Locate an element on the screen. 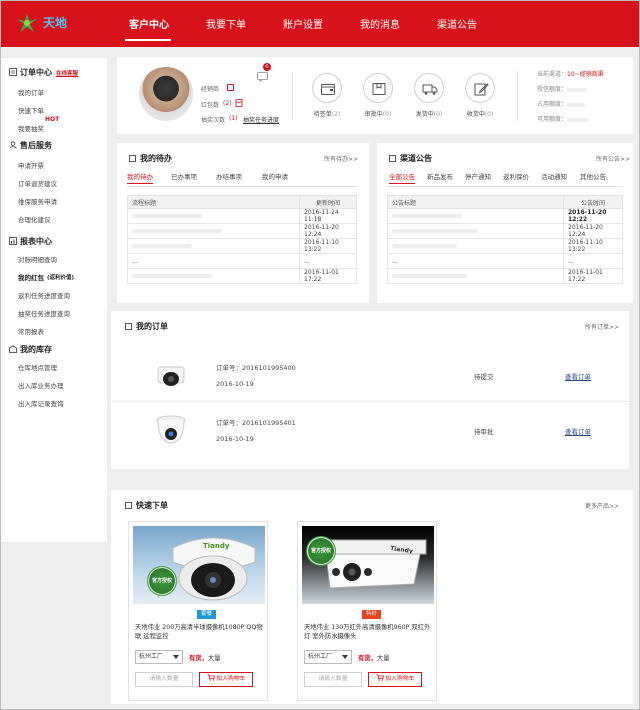 The height and width of the screenshot is (710, 640). user-service-icon is located at coordinates (13, 145).